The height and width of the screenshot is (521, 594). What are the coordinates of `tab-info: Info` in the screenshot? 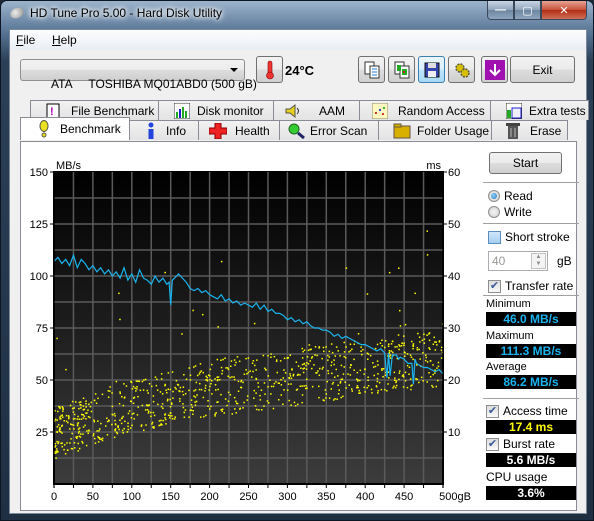 It's located at (164, 130).